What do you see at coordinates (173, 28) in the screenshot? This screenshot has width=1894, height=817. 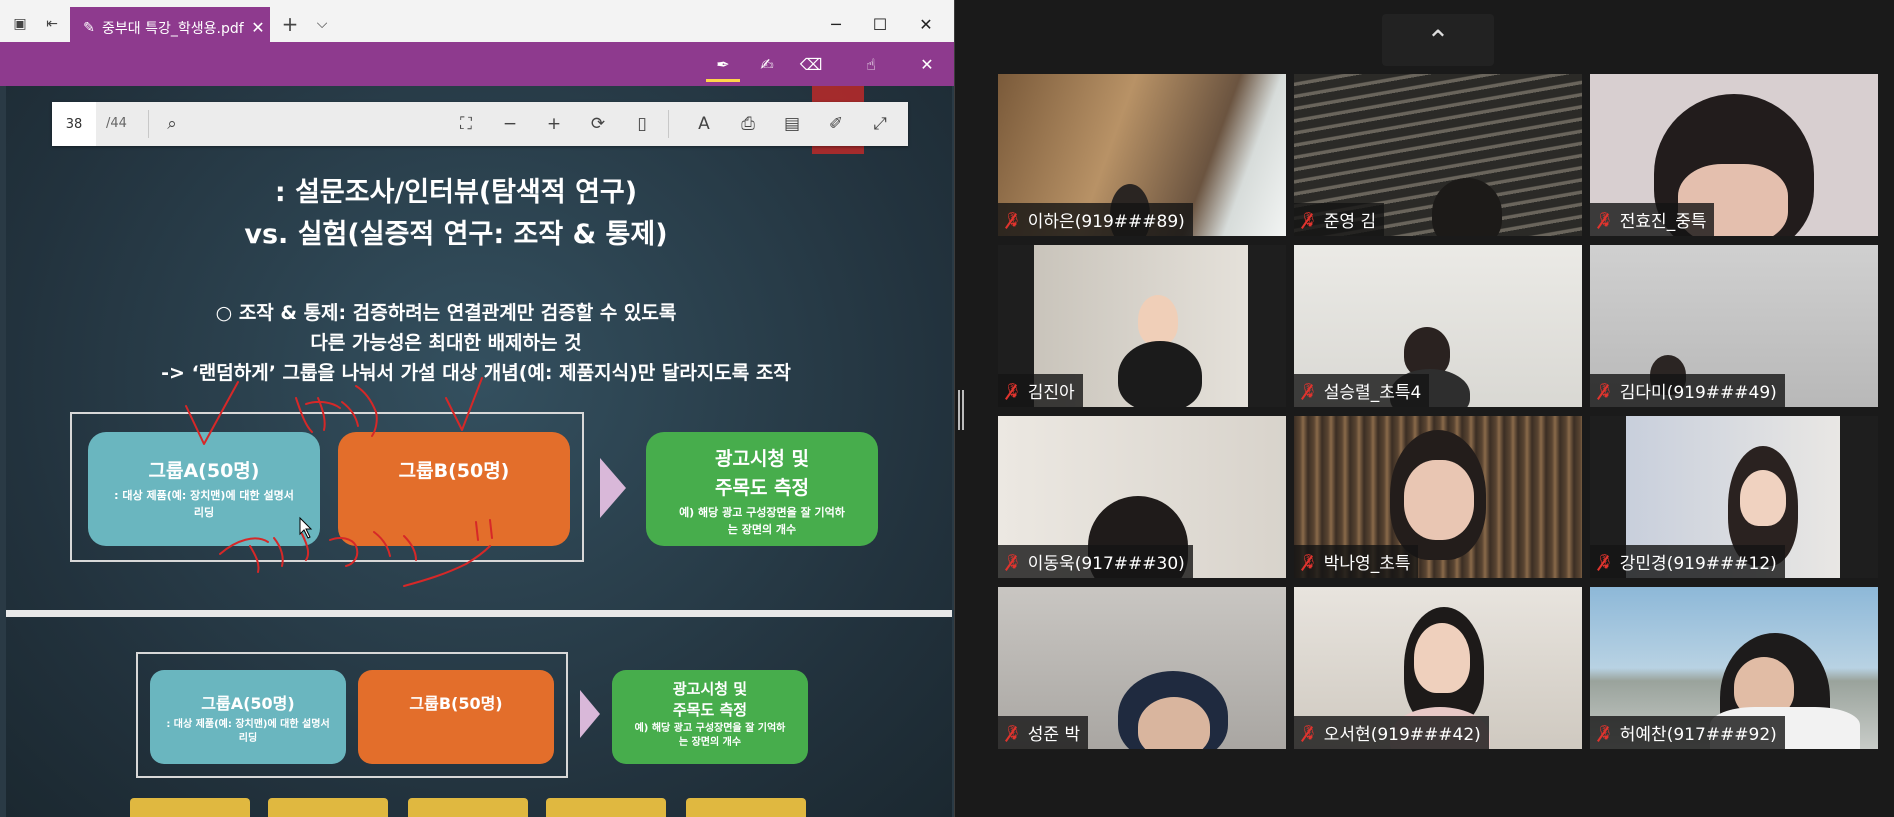 I see `tab-title: 중부대 특강_학생용.pdf` at bounding box center [173, 28].